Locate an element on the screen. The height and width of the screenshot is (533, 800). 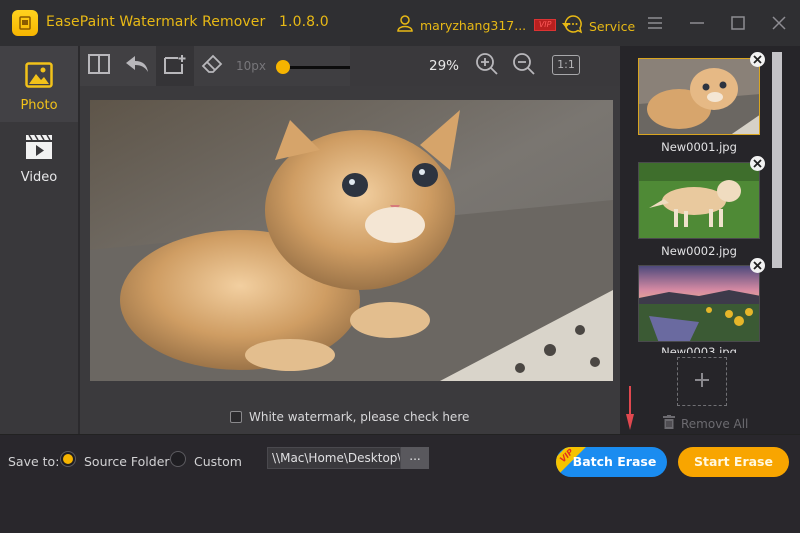
minimize-icon is located at coordinates (697, 23).